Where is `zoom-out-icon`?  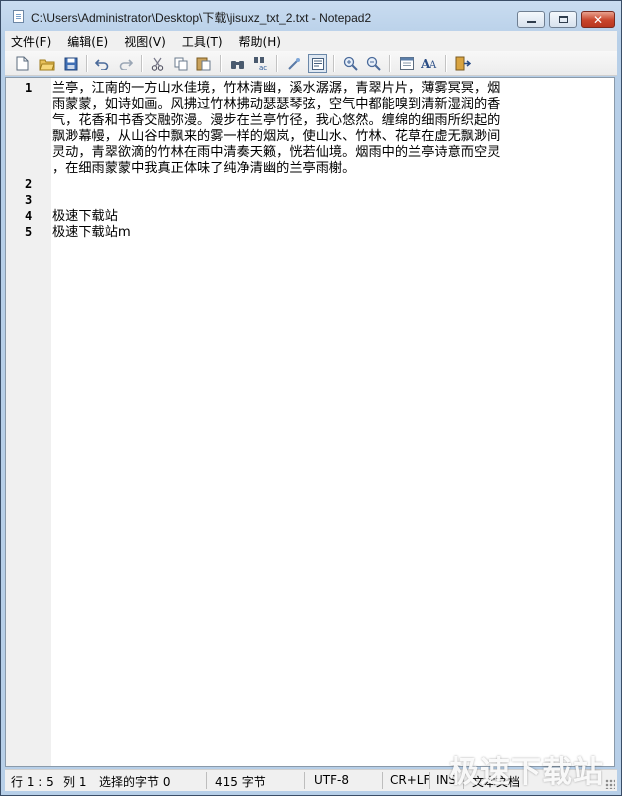
zoom-out-icon is located at coordinates (373, 63).